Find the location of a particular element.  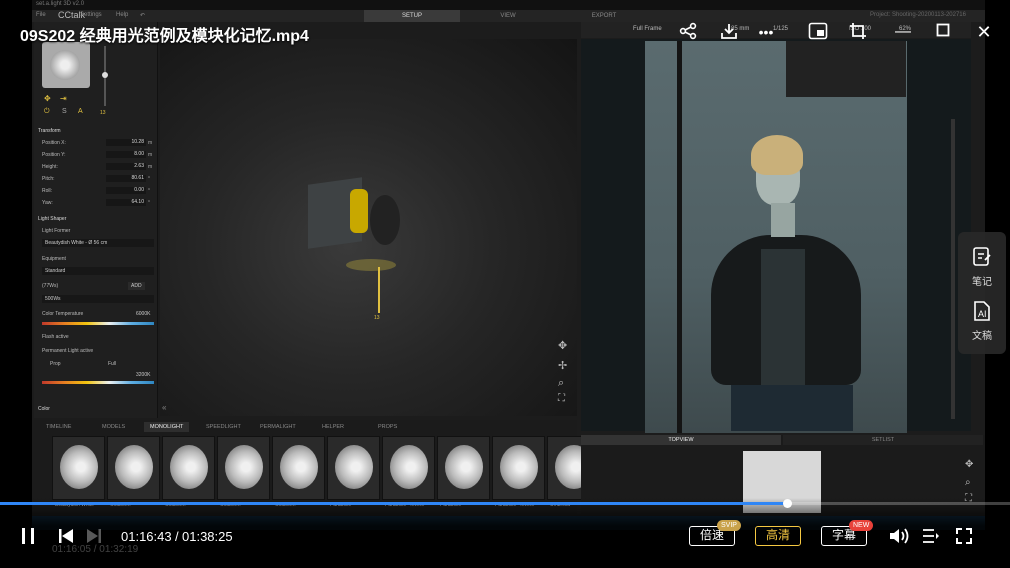

field-roll: 0.00 is located at coordinates (126, 190).